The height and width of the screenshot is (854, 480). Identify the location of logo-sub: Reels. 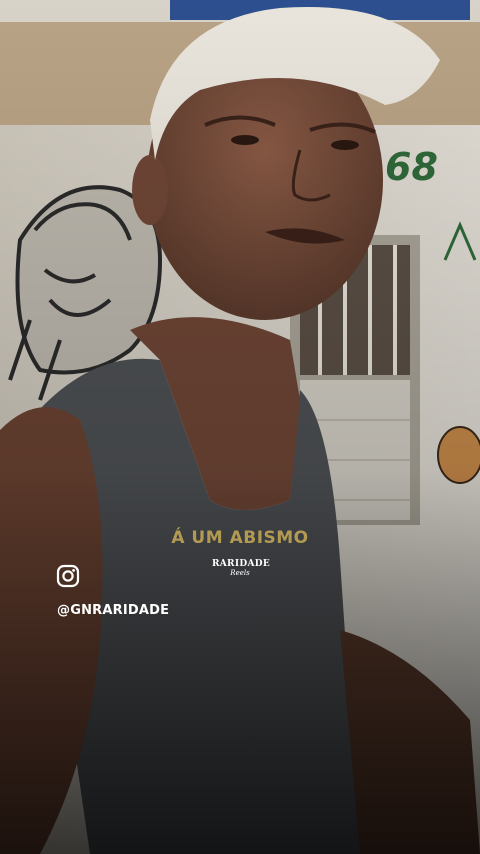
(240, 573).